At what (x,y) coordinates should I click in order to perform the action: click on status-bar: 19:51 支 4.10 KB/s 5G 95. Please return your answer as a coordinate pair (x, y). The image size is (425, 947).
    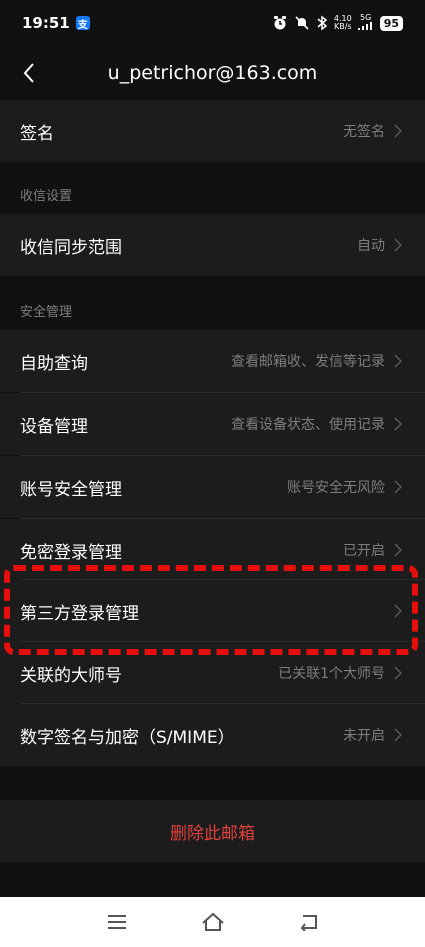
    Looking at the image, I should click on (212, 23).